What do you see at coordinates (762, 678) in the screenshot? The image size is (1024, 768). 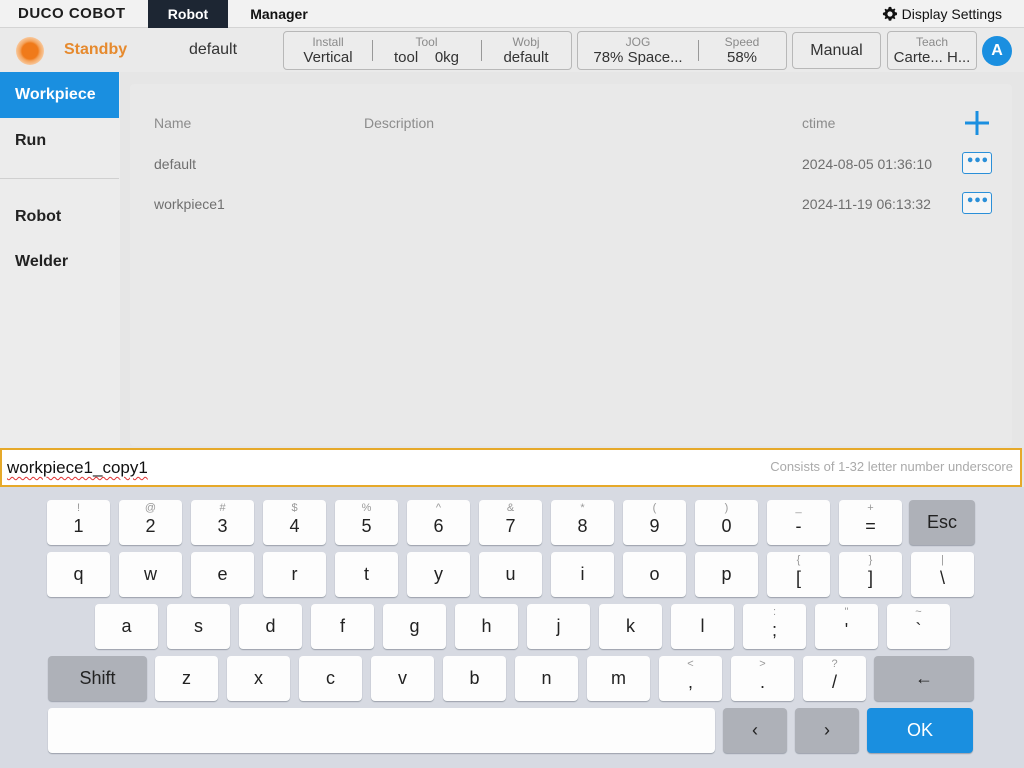 I see `key-z-8: >.` at bounding box center [762, 678].